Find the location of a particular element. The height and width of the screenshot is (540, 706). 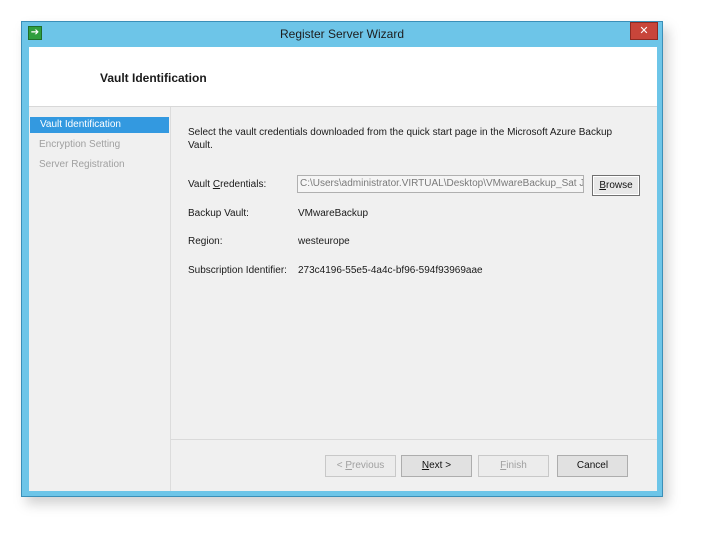

close-icon: ✕ is located at coordinates (644, 30).